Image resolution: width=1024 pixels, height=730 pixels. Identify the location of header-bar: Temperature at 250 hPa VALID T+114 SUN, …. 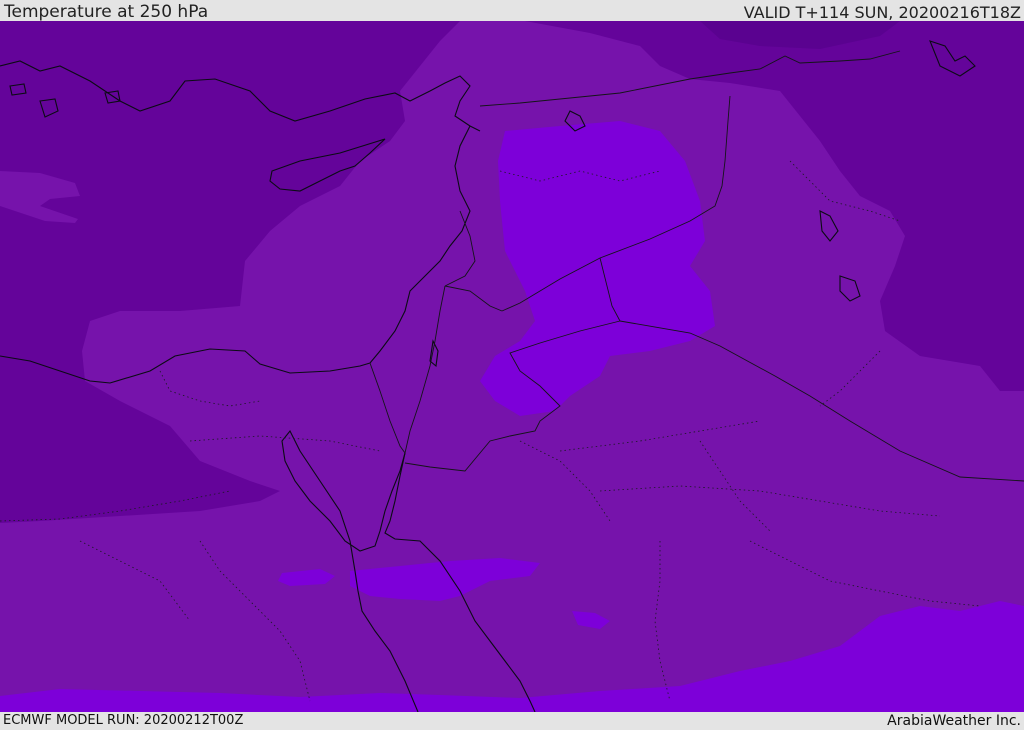
(512, 11).